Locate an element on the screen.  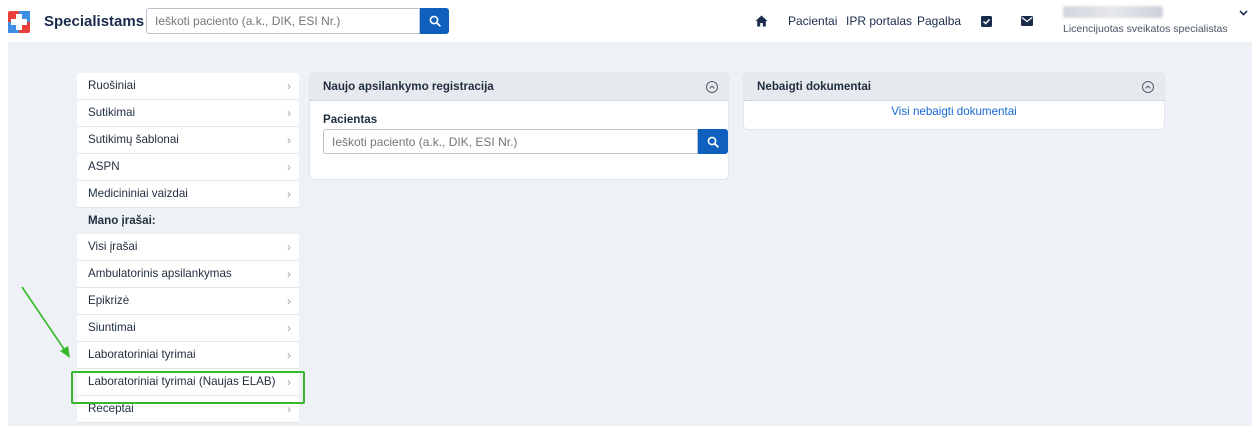
nav-ipr-portalas: IPR portalas is located at coordinates (879, 21).